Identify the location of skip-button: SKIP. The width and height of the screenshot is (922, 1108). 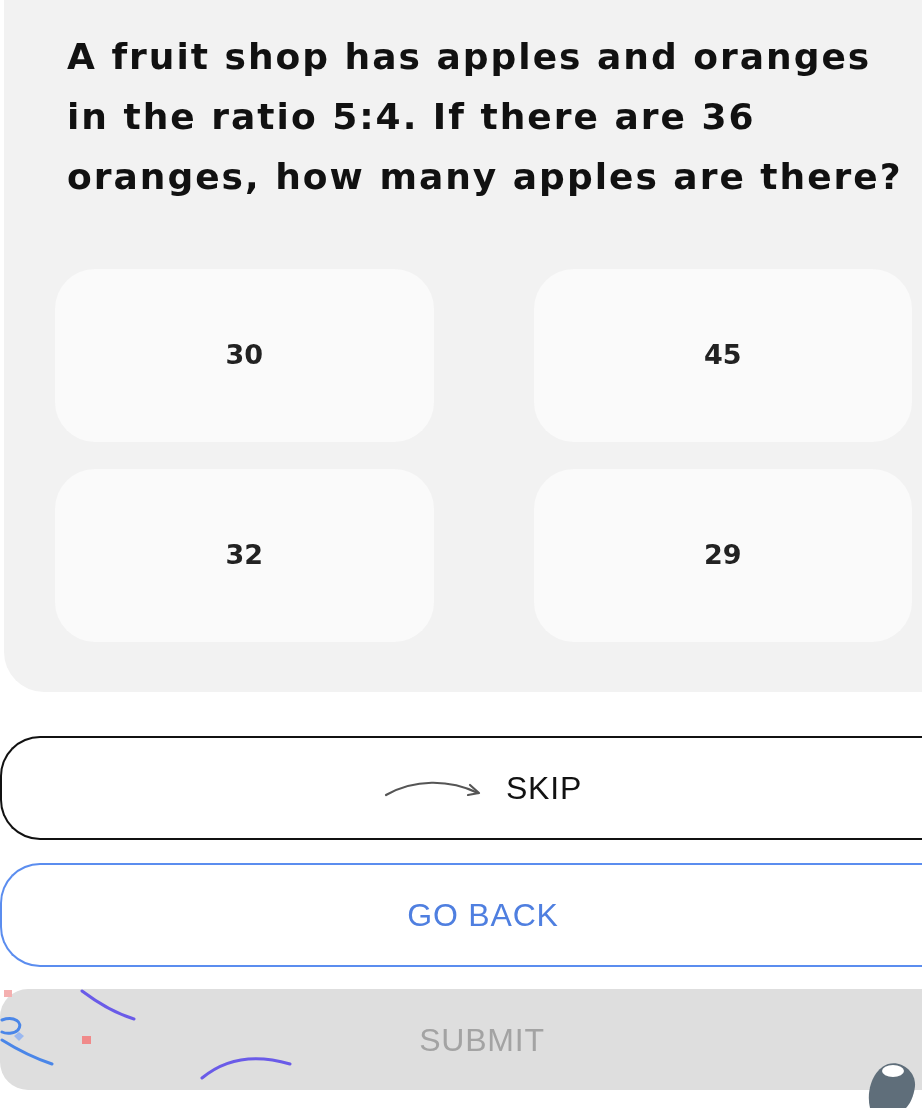
(461, 788).